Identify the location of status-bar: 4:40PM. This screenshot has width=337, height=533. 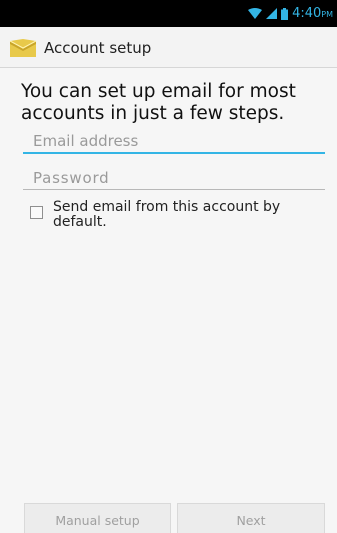
(168, 13).